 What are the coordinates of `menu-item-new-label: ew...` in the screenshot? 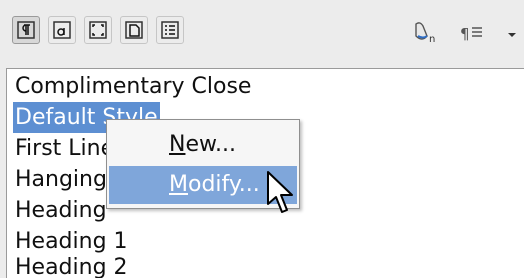 It's located at (210, 144).